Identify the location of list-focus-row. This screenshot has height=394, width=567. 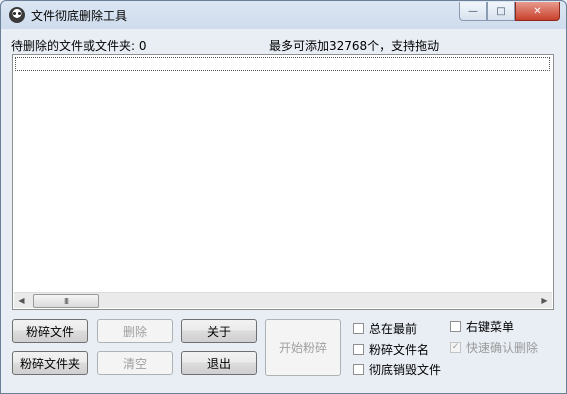
(282, 64).